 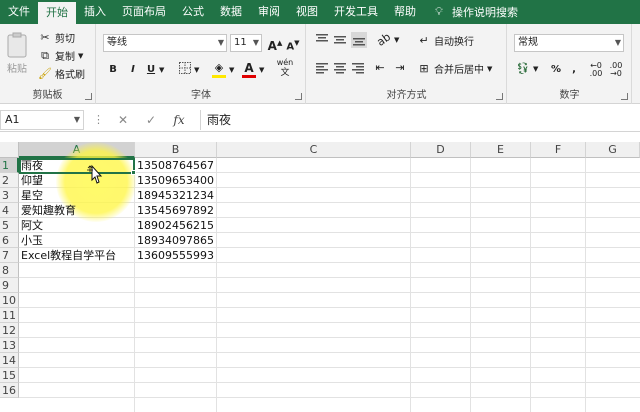 I want to click on row-header: 3, so click(x=9, y=195).